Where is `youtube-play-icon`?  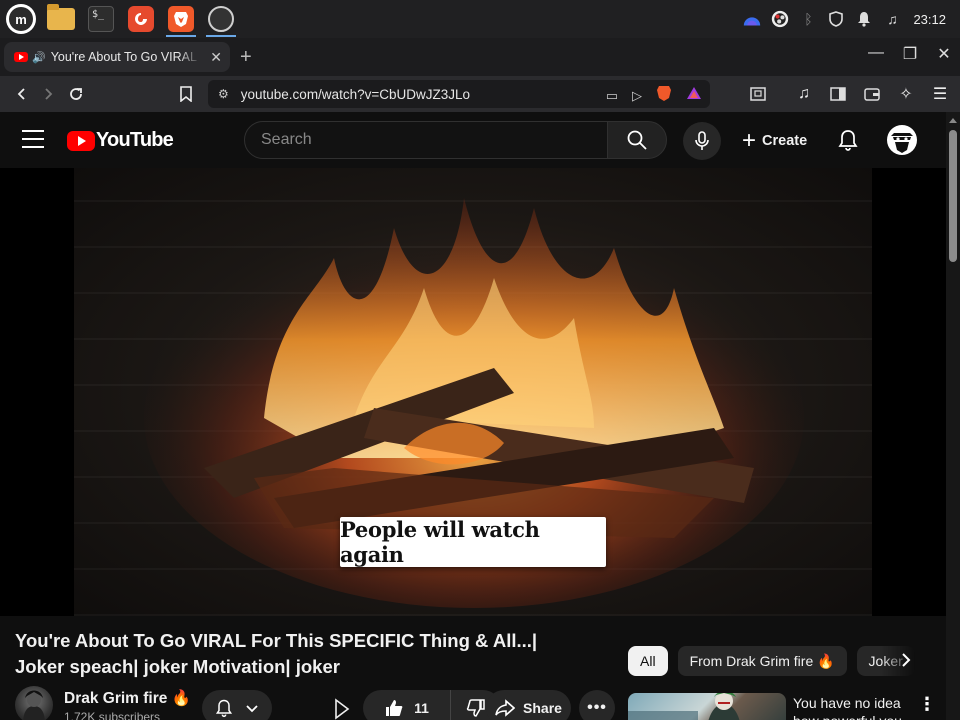 youtube-play-icon is located at coordinates (81, 140).